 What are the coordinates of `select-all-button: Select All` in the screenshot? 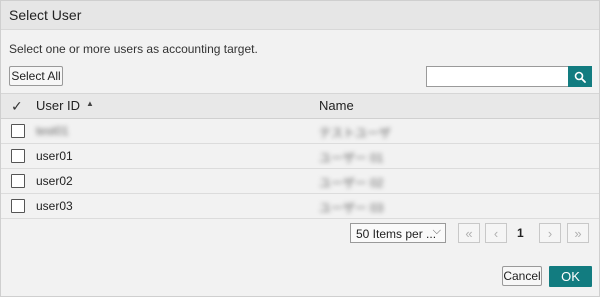 It's located at (36, 76).